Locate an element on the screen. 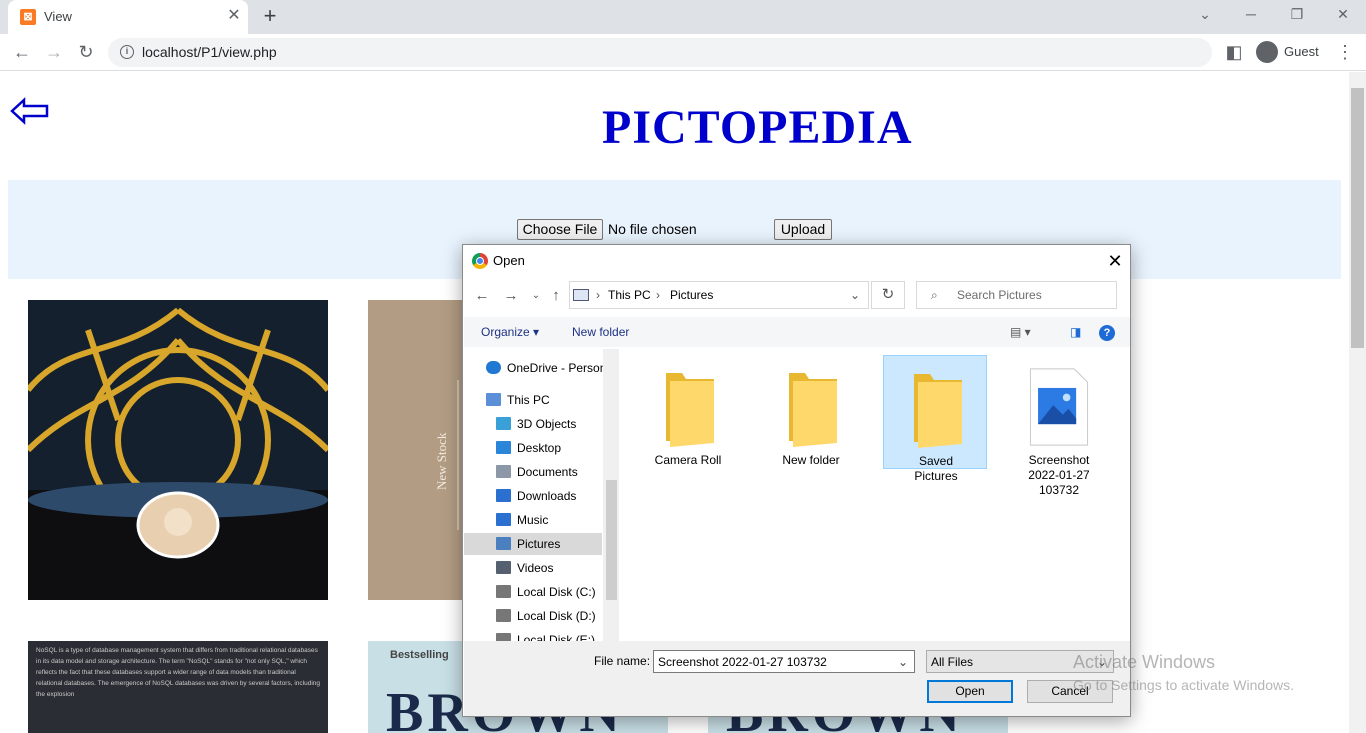  computer-icon is located at coordinates (493, 399).